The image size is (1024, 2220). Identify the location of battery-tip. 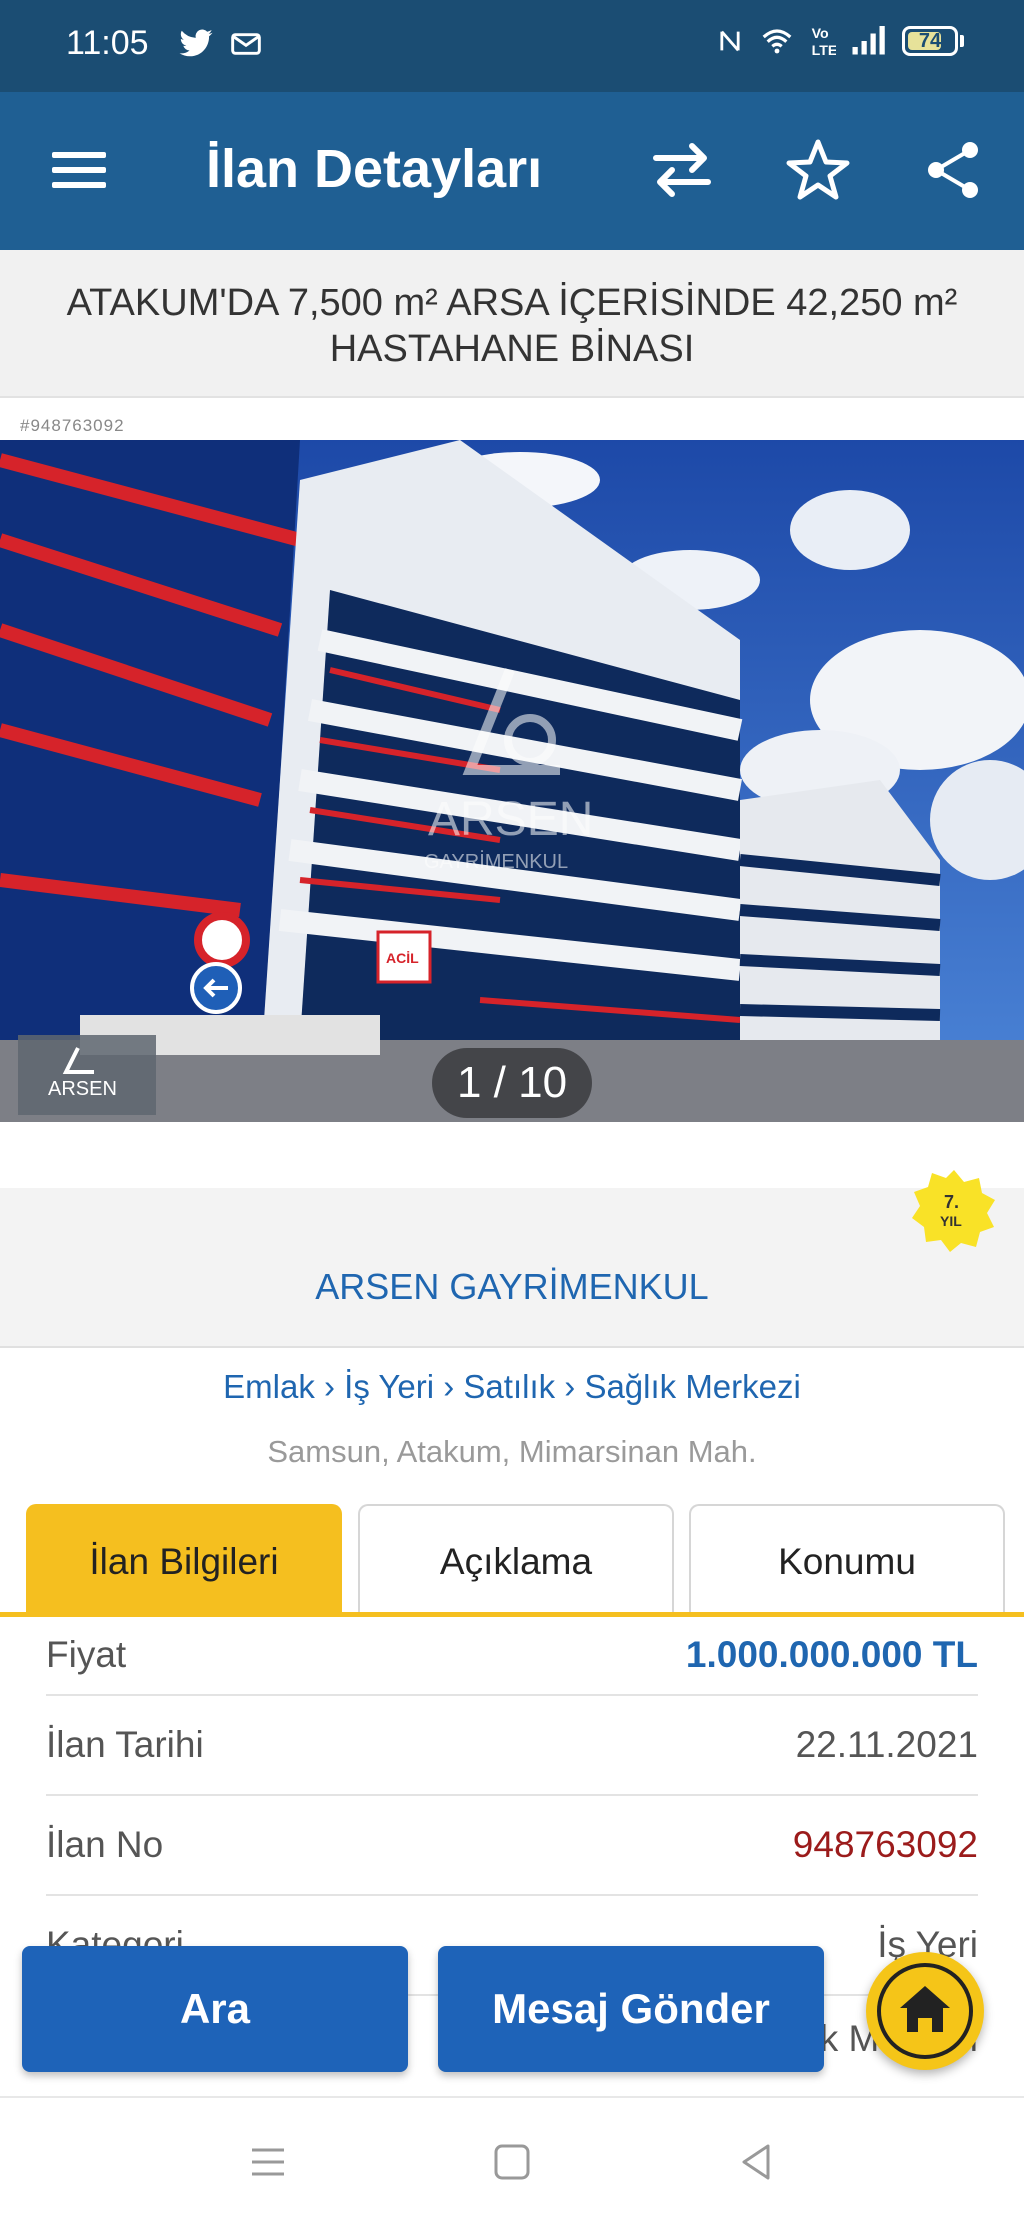
(962, 41).